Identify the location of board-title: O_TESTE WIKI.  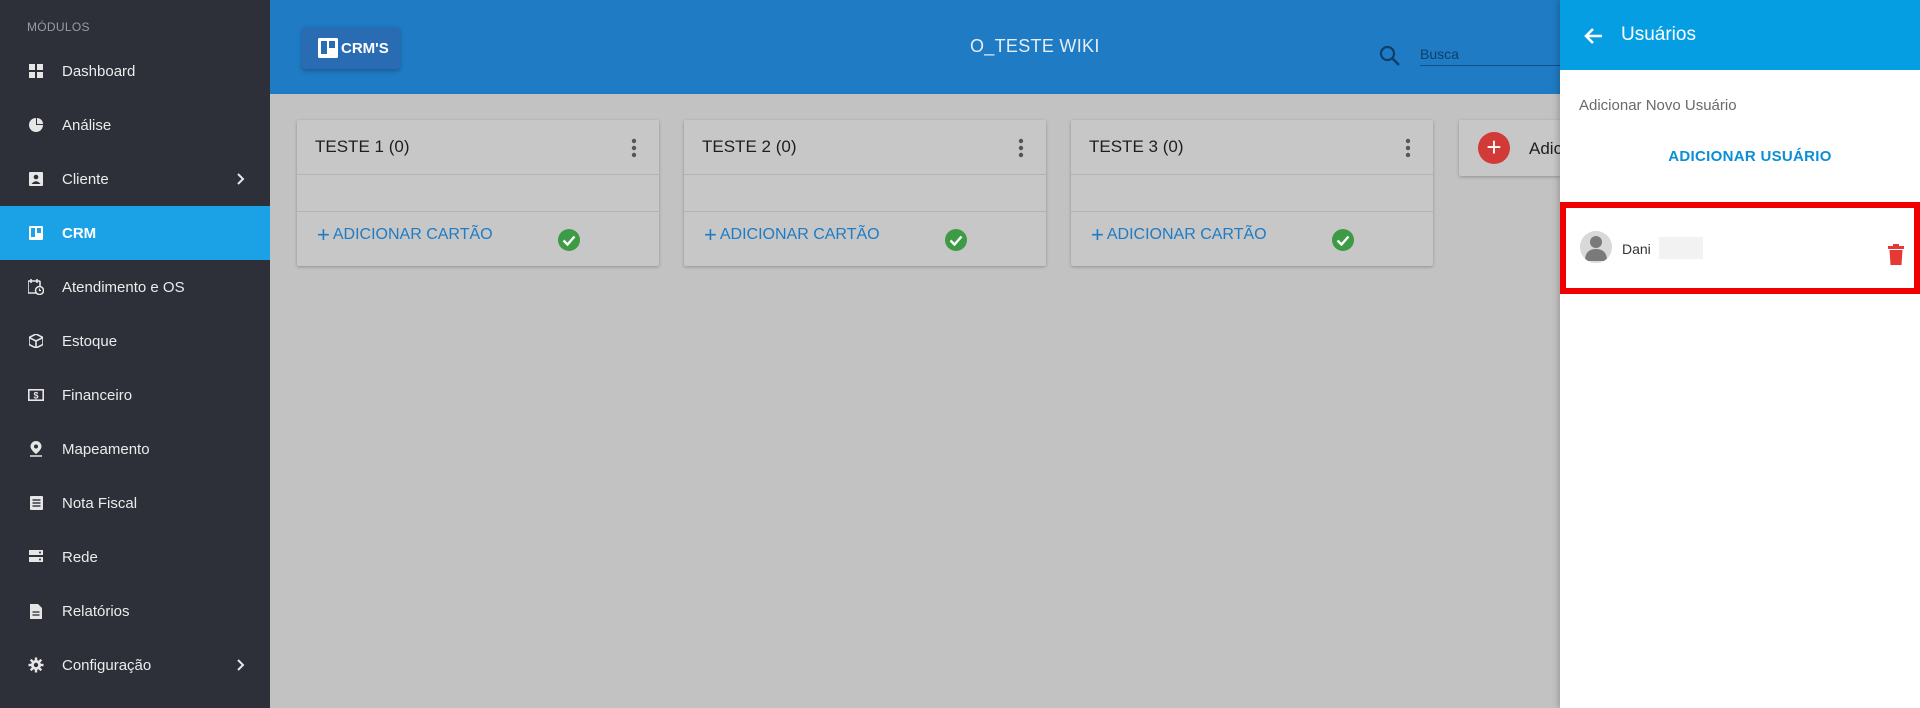
(1035, 46).